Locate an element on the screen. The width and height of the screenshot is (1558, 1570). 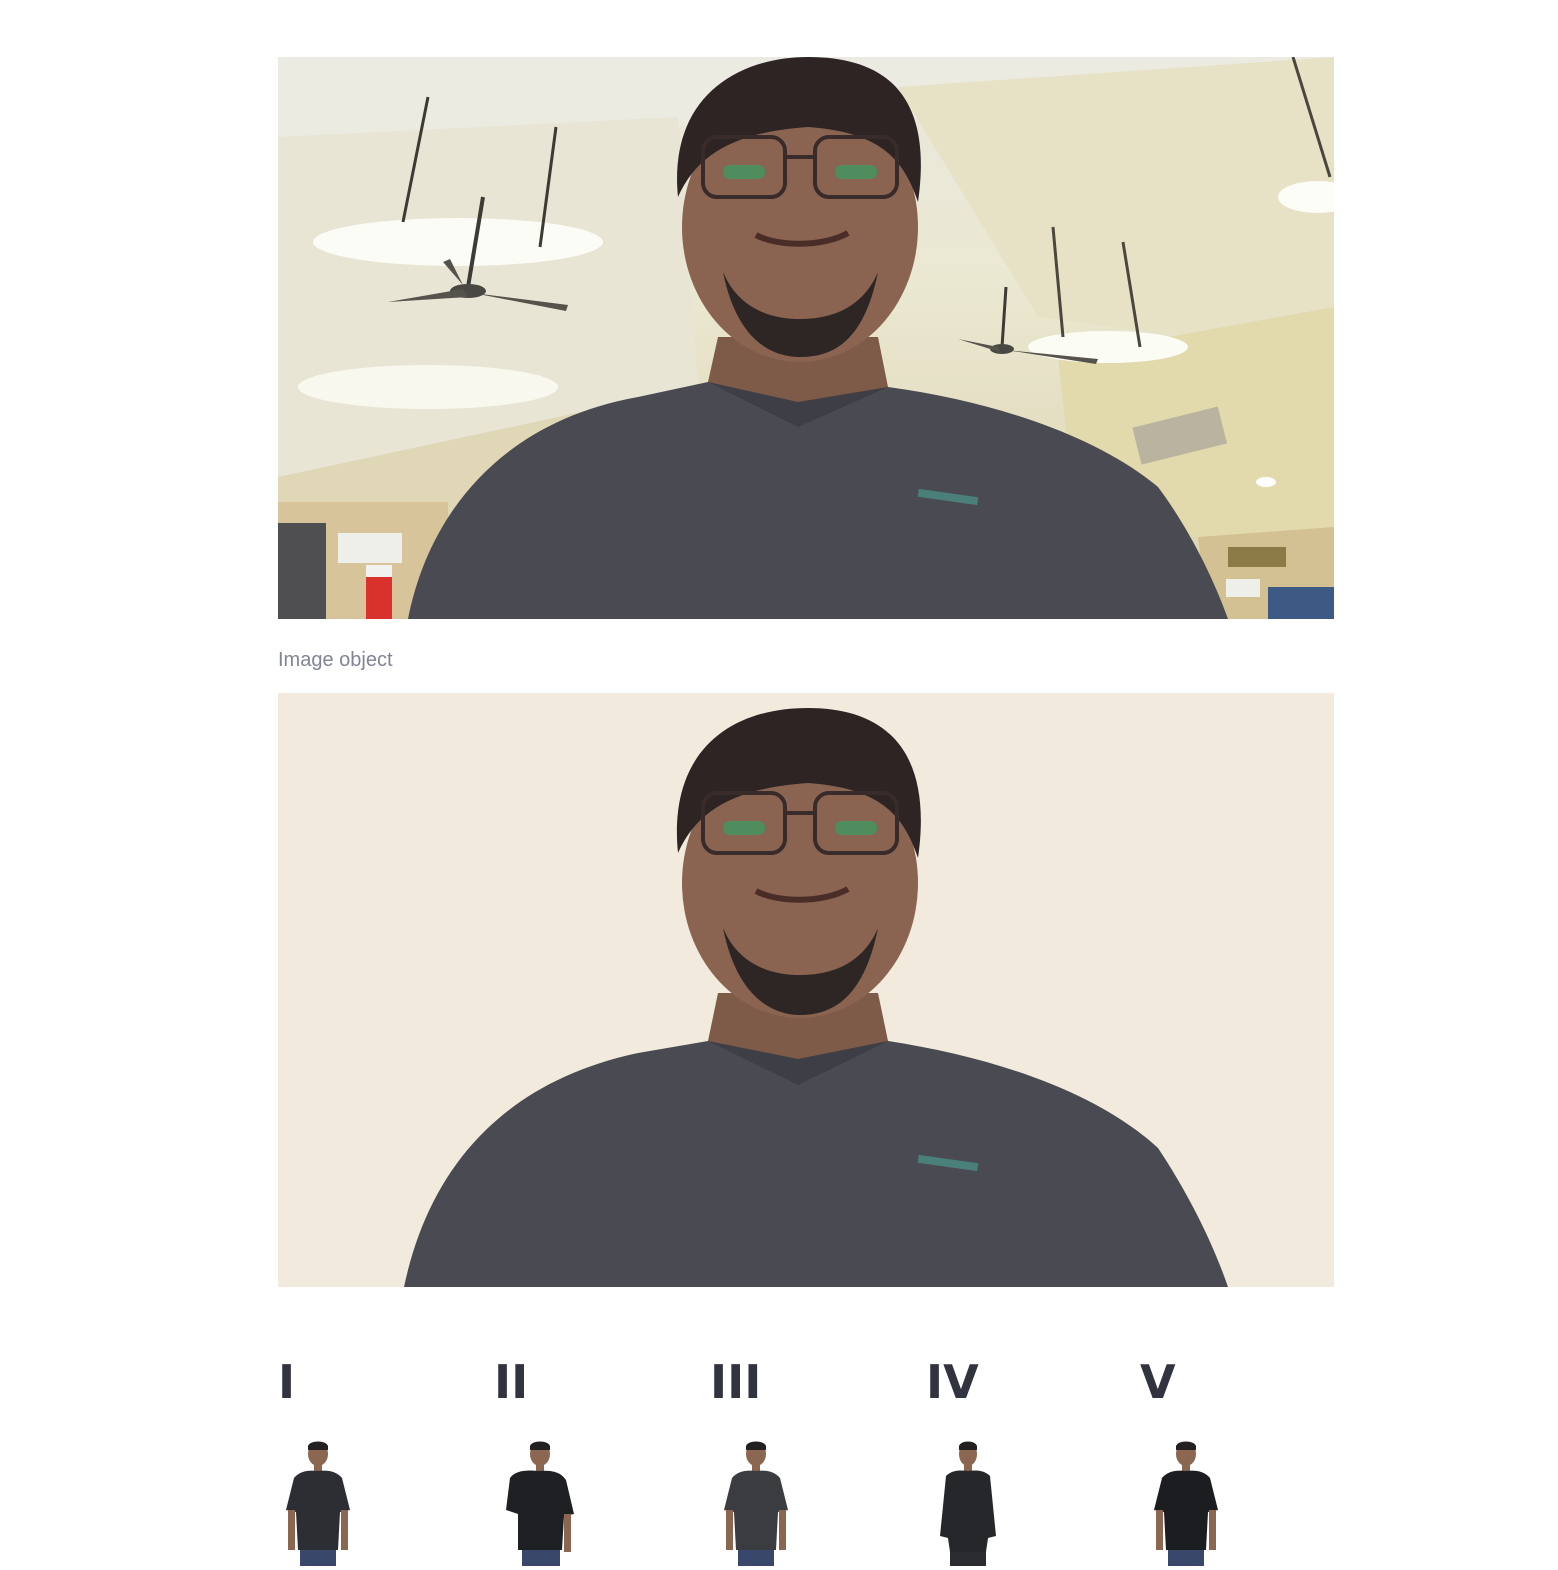
model-thumbnail-v is located at coordinates (1193, 1503).